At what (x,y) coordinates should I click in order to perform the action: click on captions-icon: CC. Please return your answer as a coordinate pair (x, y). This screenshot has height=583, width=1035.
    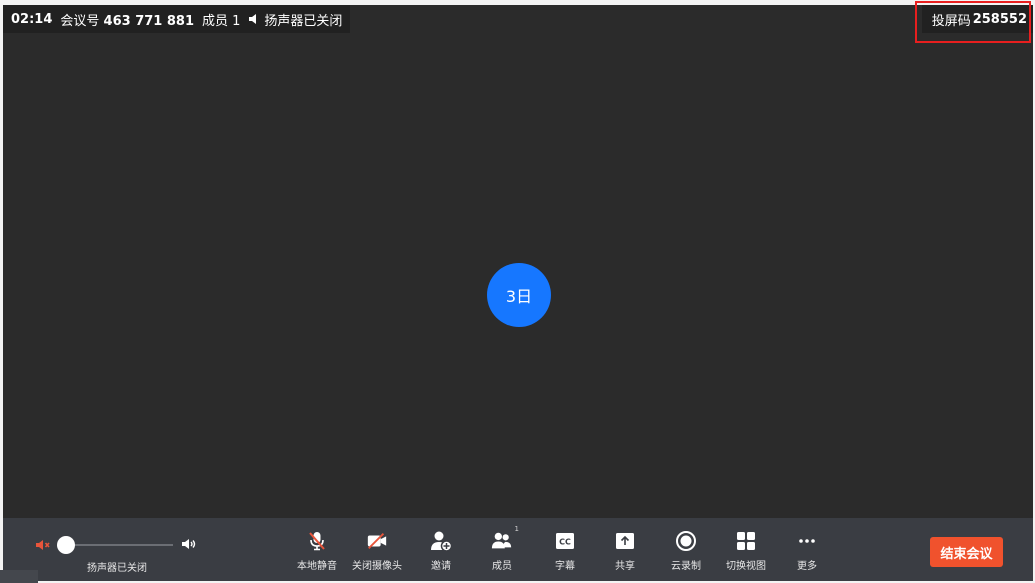
    Looking at the image, I should click on (565, 541).